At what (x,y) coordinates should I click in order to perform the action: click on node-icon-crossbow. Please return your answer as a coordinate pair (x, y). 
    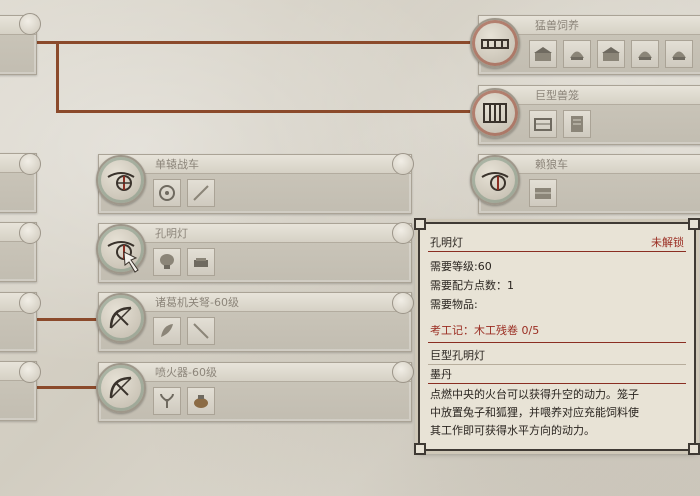
    Looking at the image, I should click on (121, 318).